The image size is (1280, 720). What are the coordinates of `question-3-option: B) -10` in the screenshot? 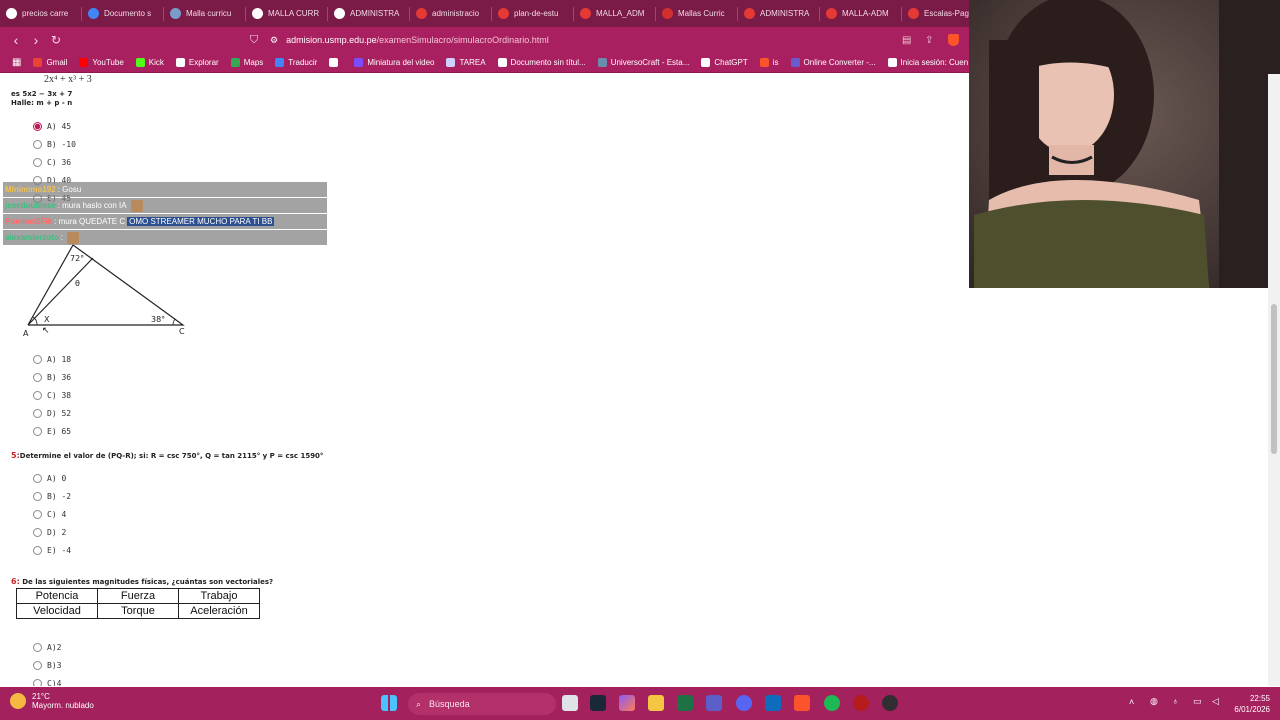 It's located at (54, 144).